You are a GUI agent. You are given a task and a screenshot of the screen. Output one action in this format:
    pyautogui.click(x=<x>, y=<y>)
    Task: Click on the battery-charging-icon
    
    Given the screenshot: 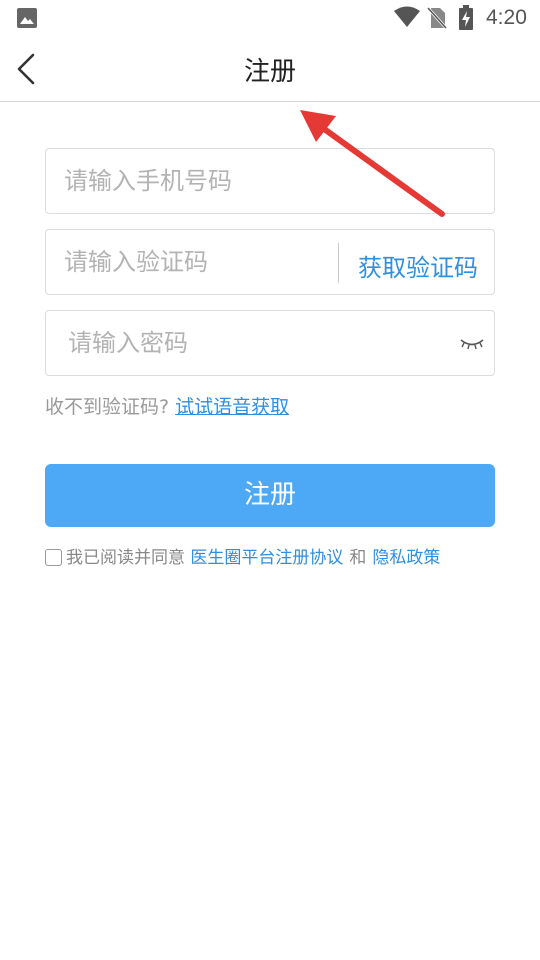 What is the action you would take?
    pyautogui.click(x=466, y=17)
    